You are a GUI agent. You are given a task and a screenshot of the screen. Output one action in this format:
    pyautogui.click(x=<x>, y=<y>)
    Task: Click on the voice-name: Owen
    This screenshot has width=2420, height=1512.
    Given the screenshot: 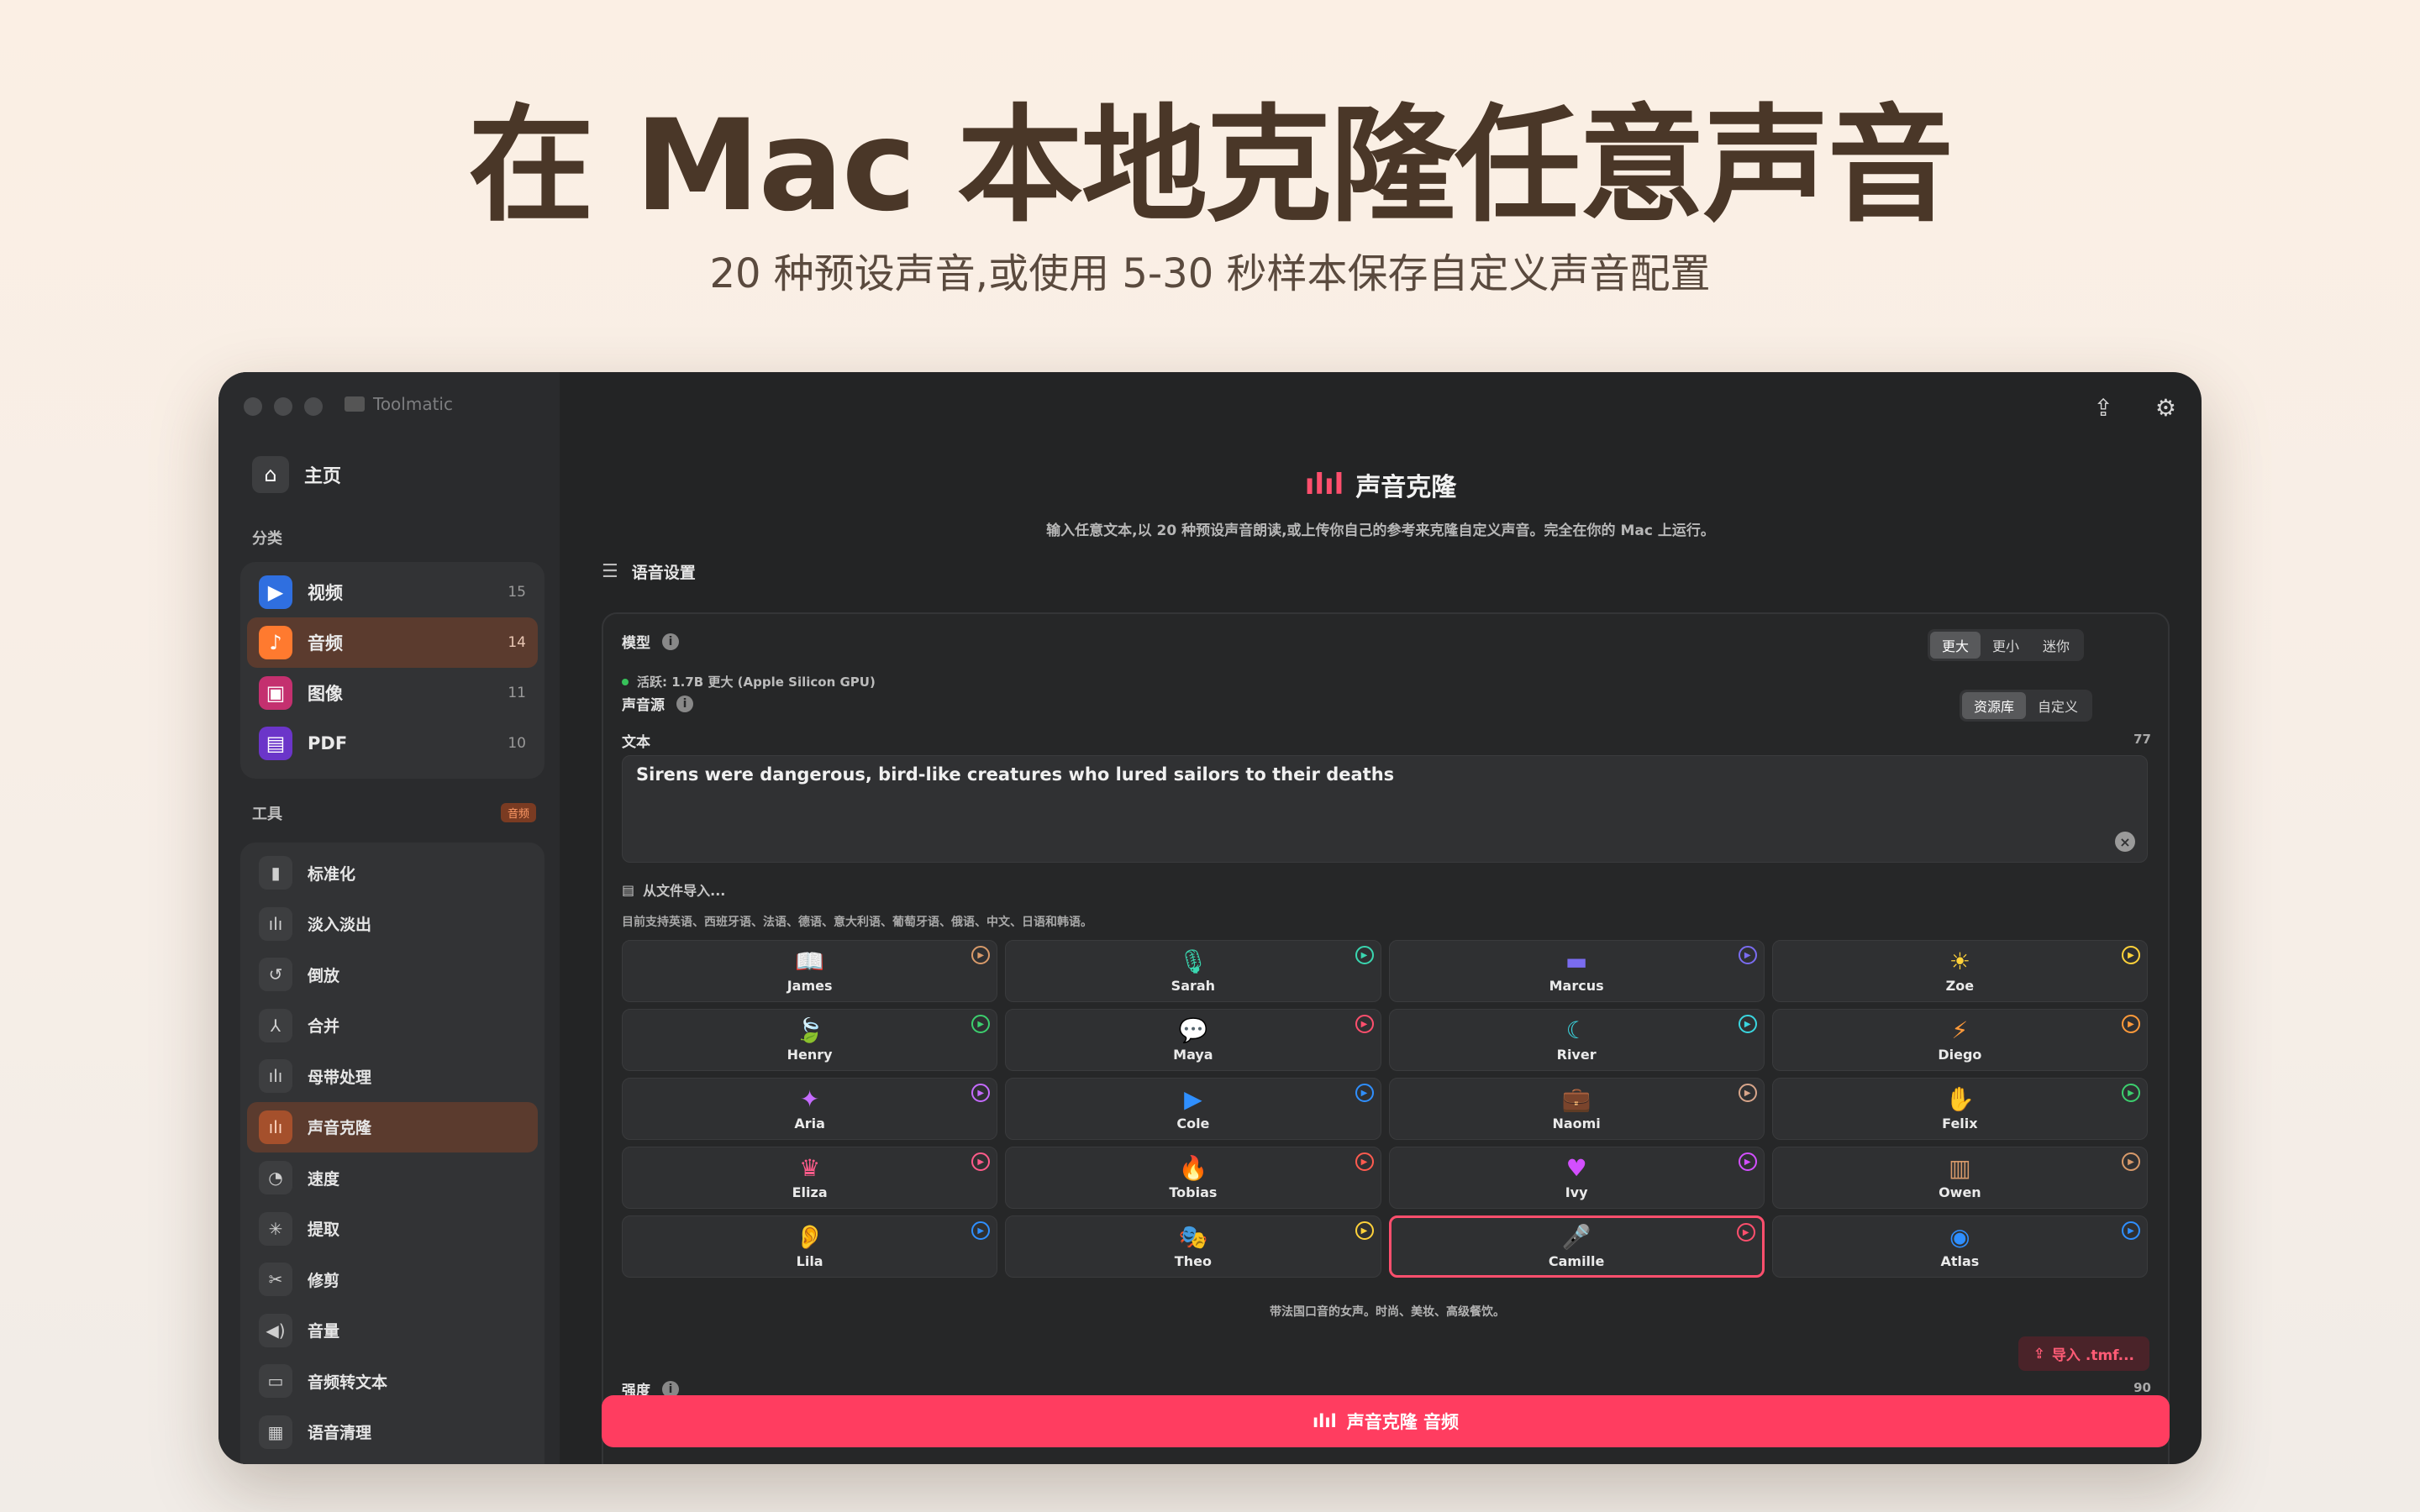 What is the action you would take?
    pyautogui.click(x=1960, y=1192)
    